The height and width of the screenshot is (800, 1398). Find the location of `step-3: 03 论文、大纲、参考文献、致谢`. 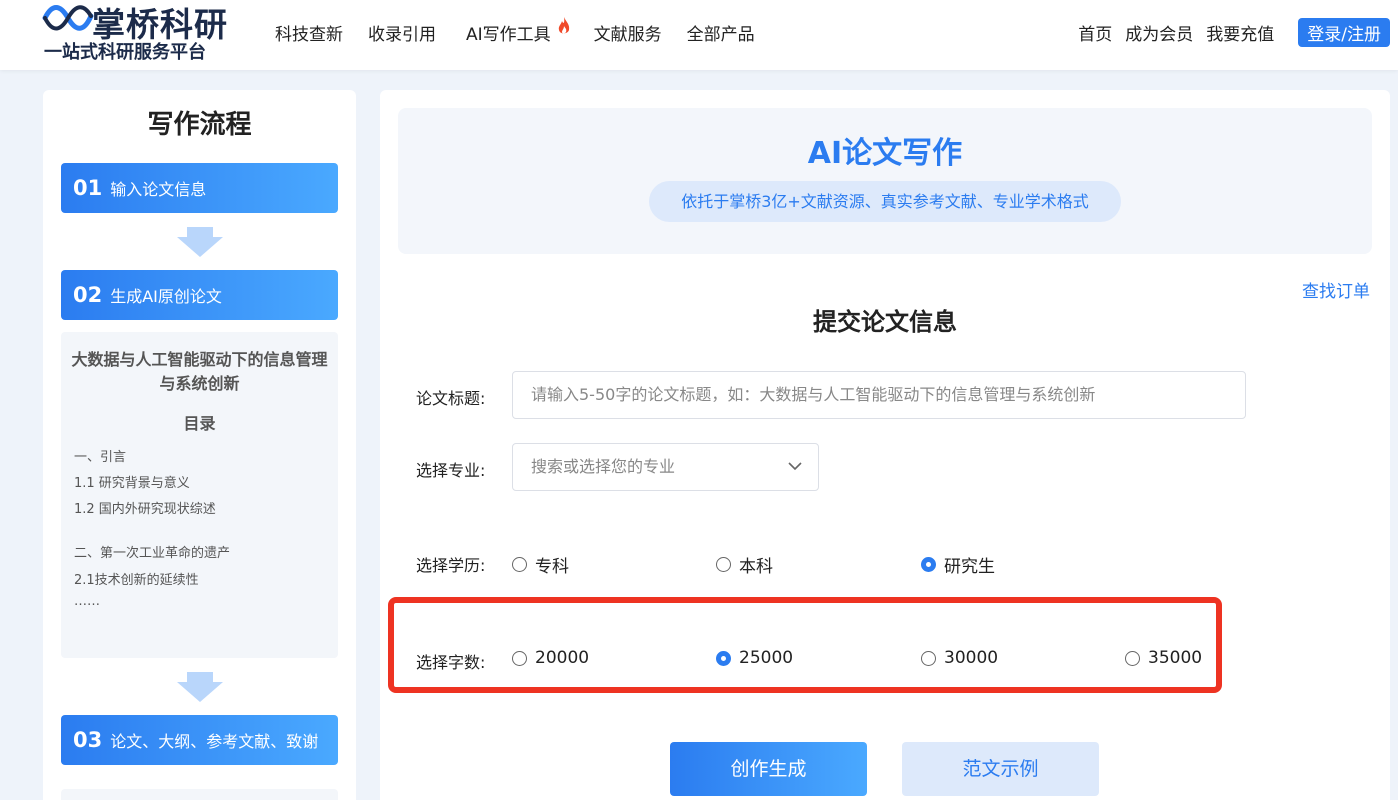

step-3: 03 论文、大纲、参考文献、致谢 is located at coordinates (199, 740).